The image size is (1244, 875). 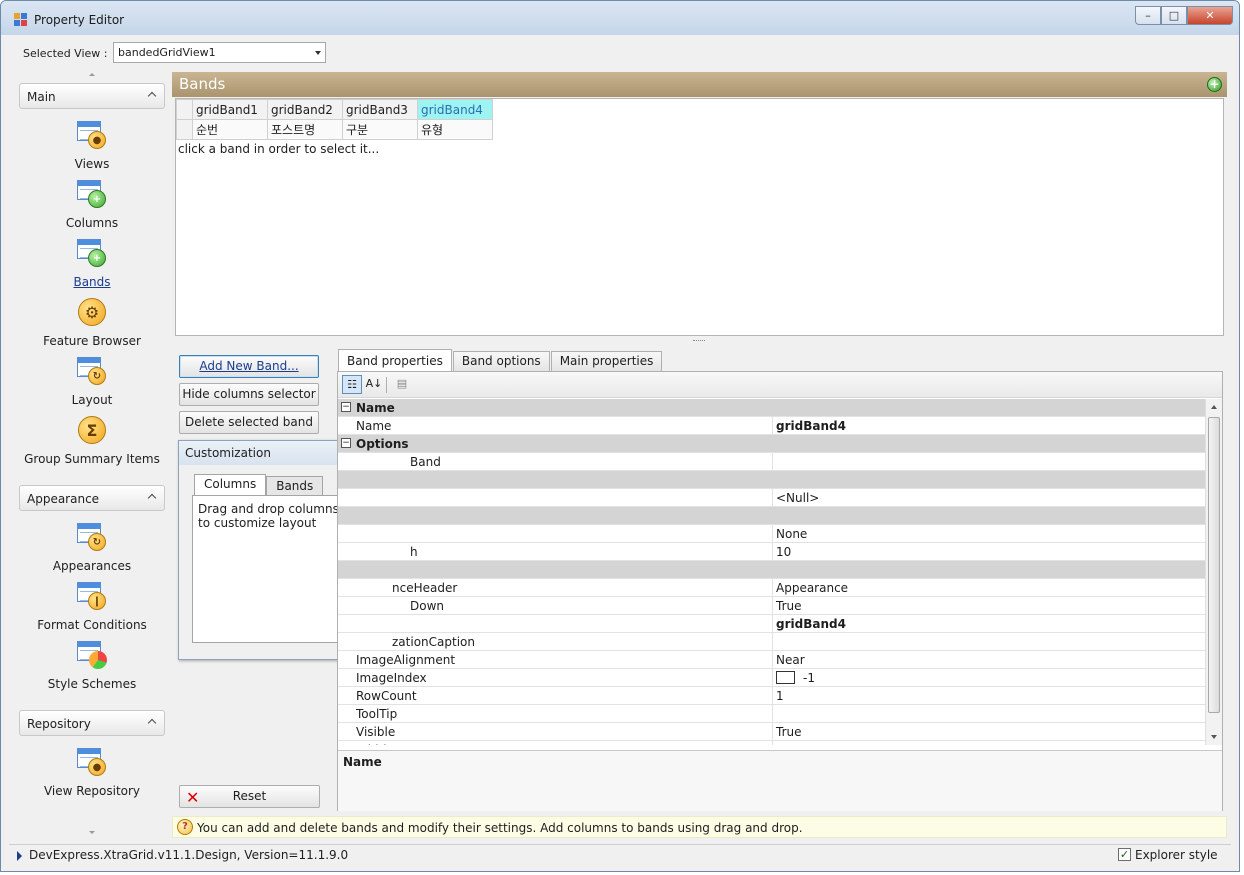 I want to click on minimize-button: –, so click(x=1148, y=15).